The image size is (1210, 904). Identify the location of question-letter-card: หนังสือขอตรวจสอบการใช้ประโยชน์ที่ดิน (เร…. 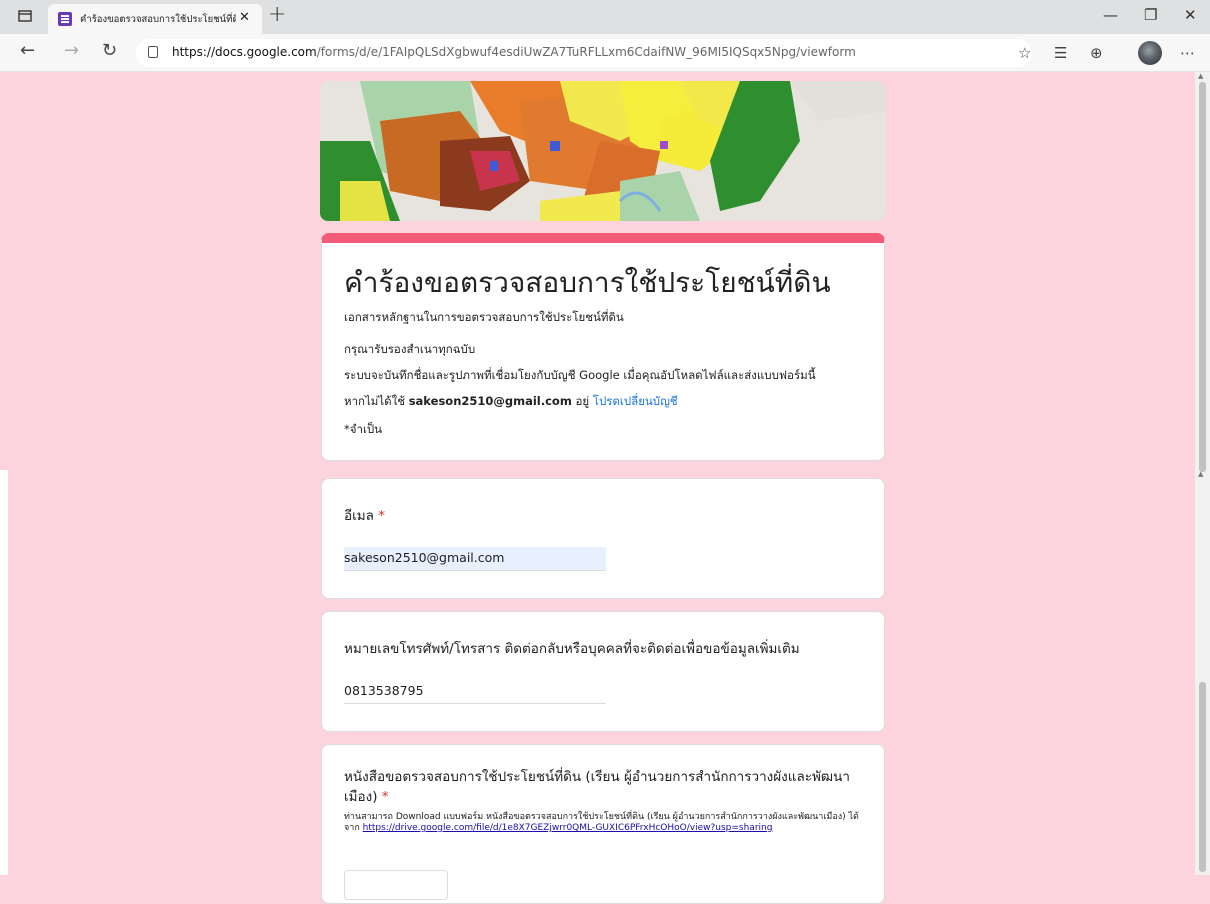
(603, 824).